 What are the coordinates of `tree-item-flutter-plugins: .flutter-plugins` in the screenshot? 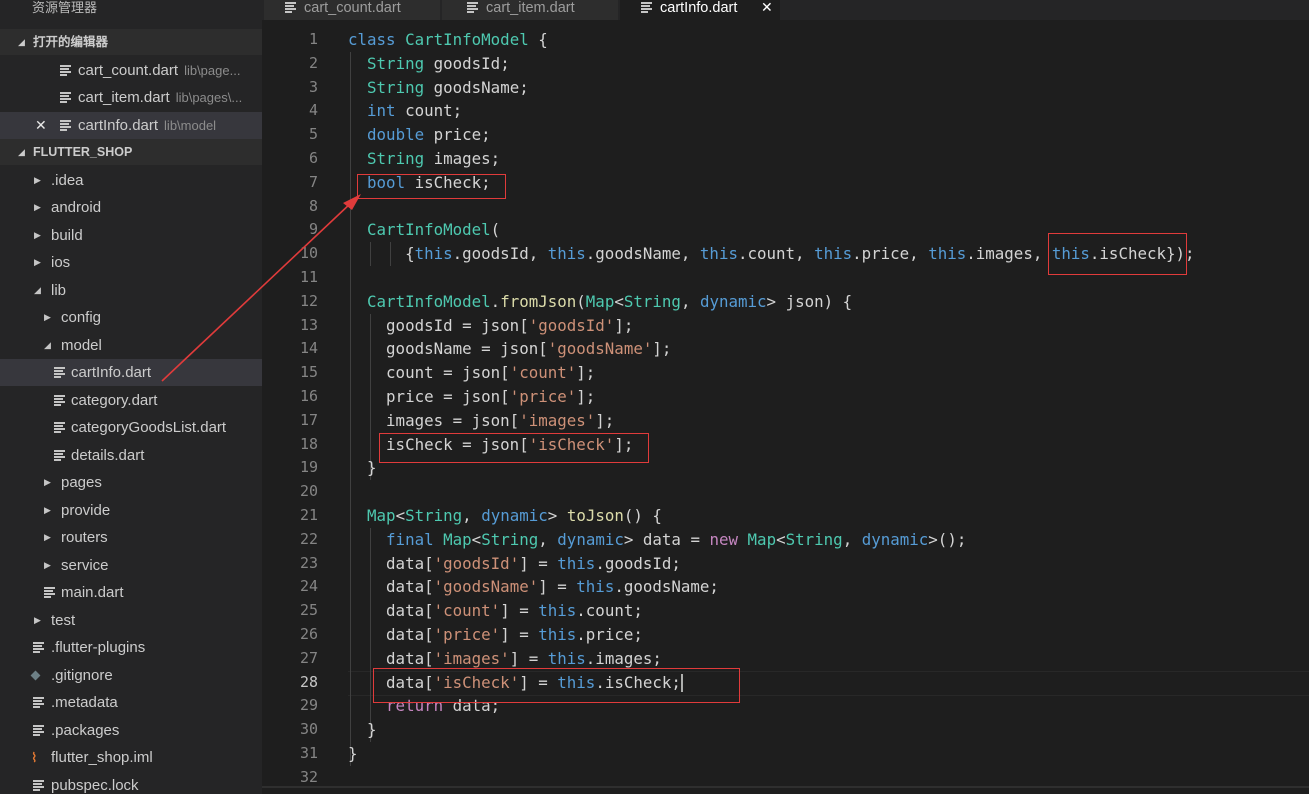 It's located at (131, 647).